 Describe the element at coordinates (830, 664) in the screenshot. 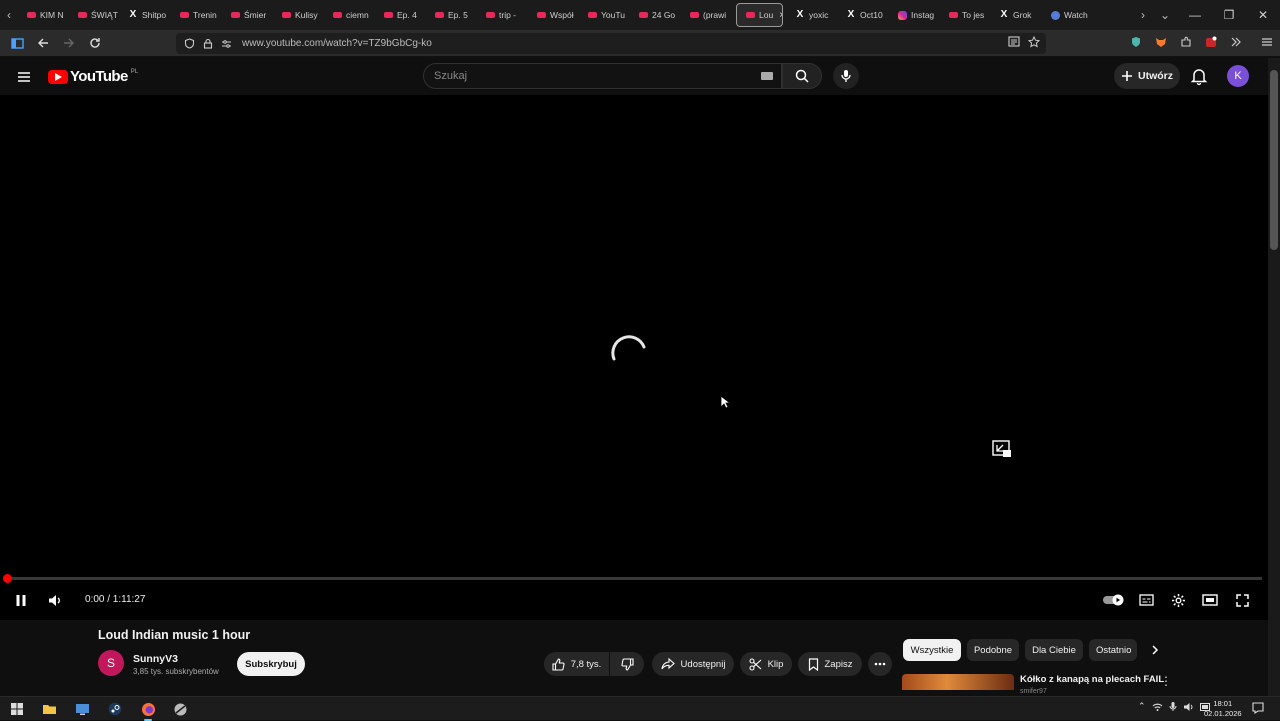

I see `save-button: Zapisz` at that location.